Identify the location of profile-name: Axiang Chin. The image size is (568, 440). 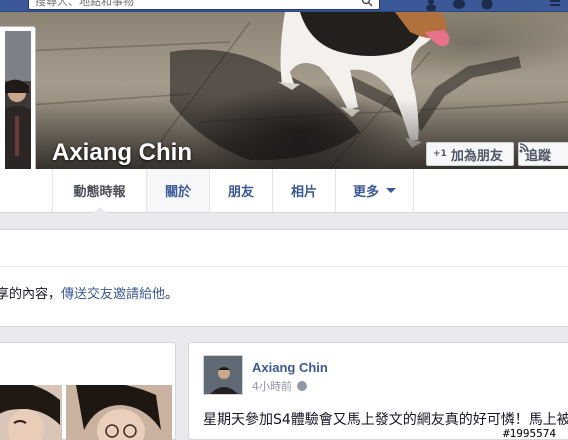
(122, 153).